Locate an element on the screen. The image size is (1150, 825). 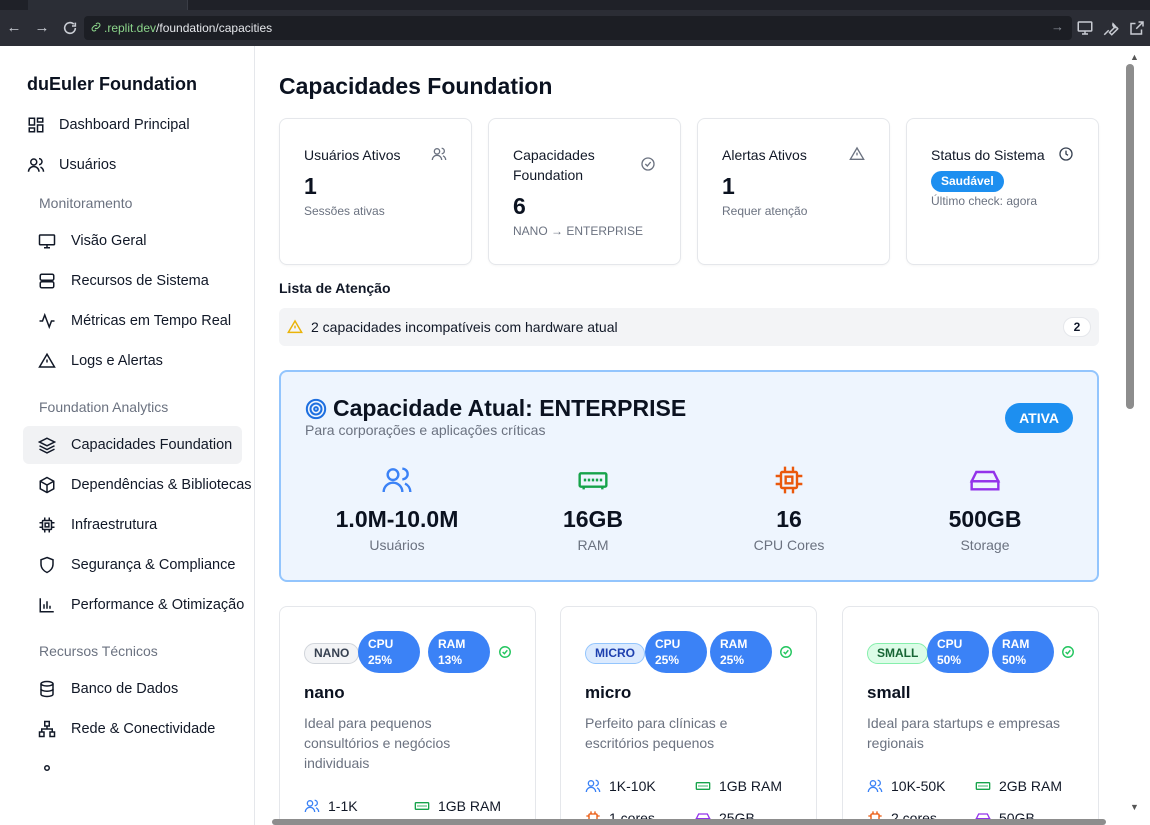
vertical-scrollbar: ▲ ▼ is located at coordinates (1136, 435).